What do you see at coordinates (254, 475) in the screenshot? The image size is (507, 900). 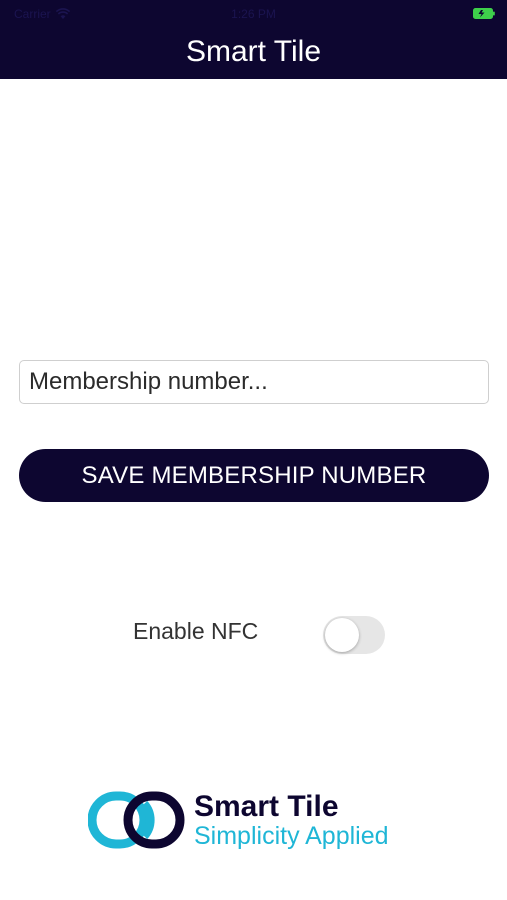 I see `save-membership-button: SAVE MEMBERSHIP NUMBER` at bounding box center [254, 475].